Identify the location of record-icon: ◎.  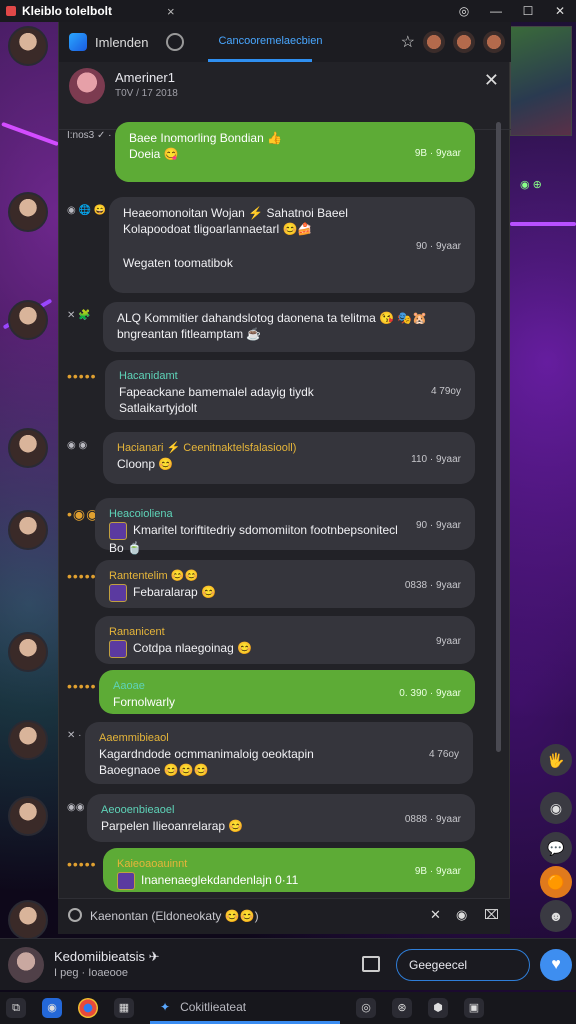
(464, 11).